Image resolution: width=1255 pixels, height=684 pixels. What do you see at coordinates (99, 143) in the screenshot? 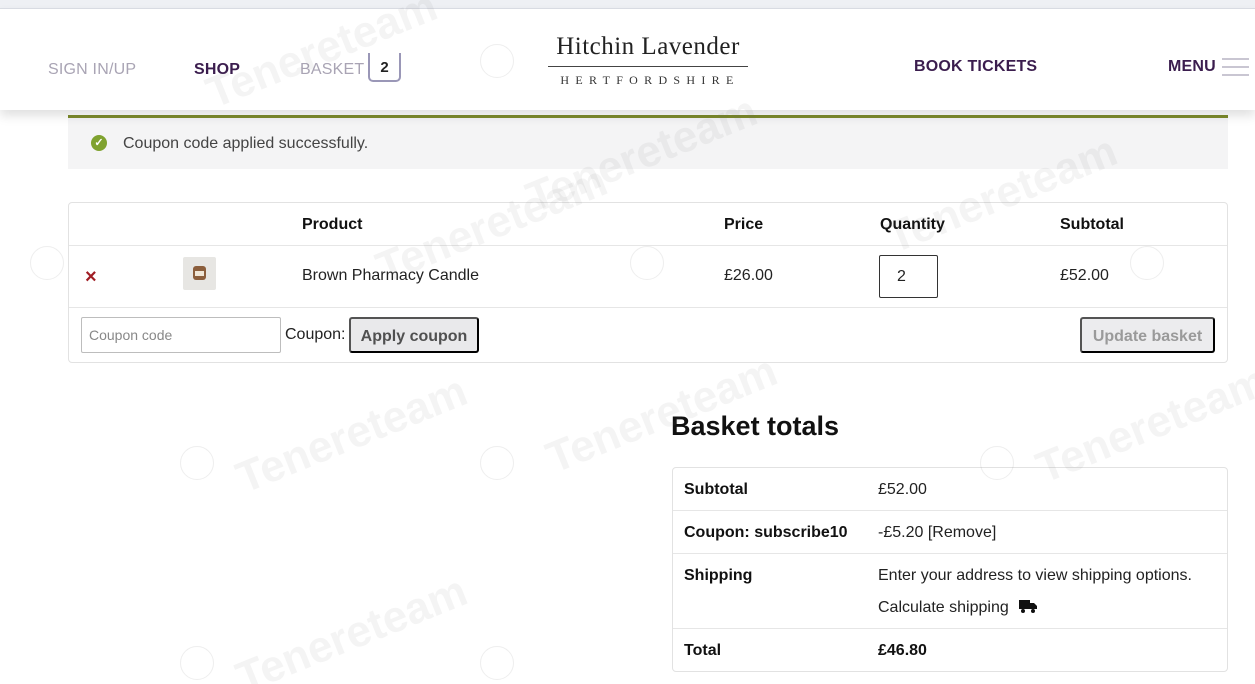
I see `check-circle-icon: ✓` at bounding box center [99, 143].